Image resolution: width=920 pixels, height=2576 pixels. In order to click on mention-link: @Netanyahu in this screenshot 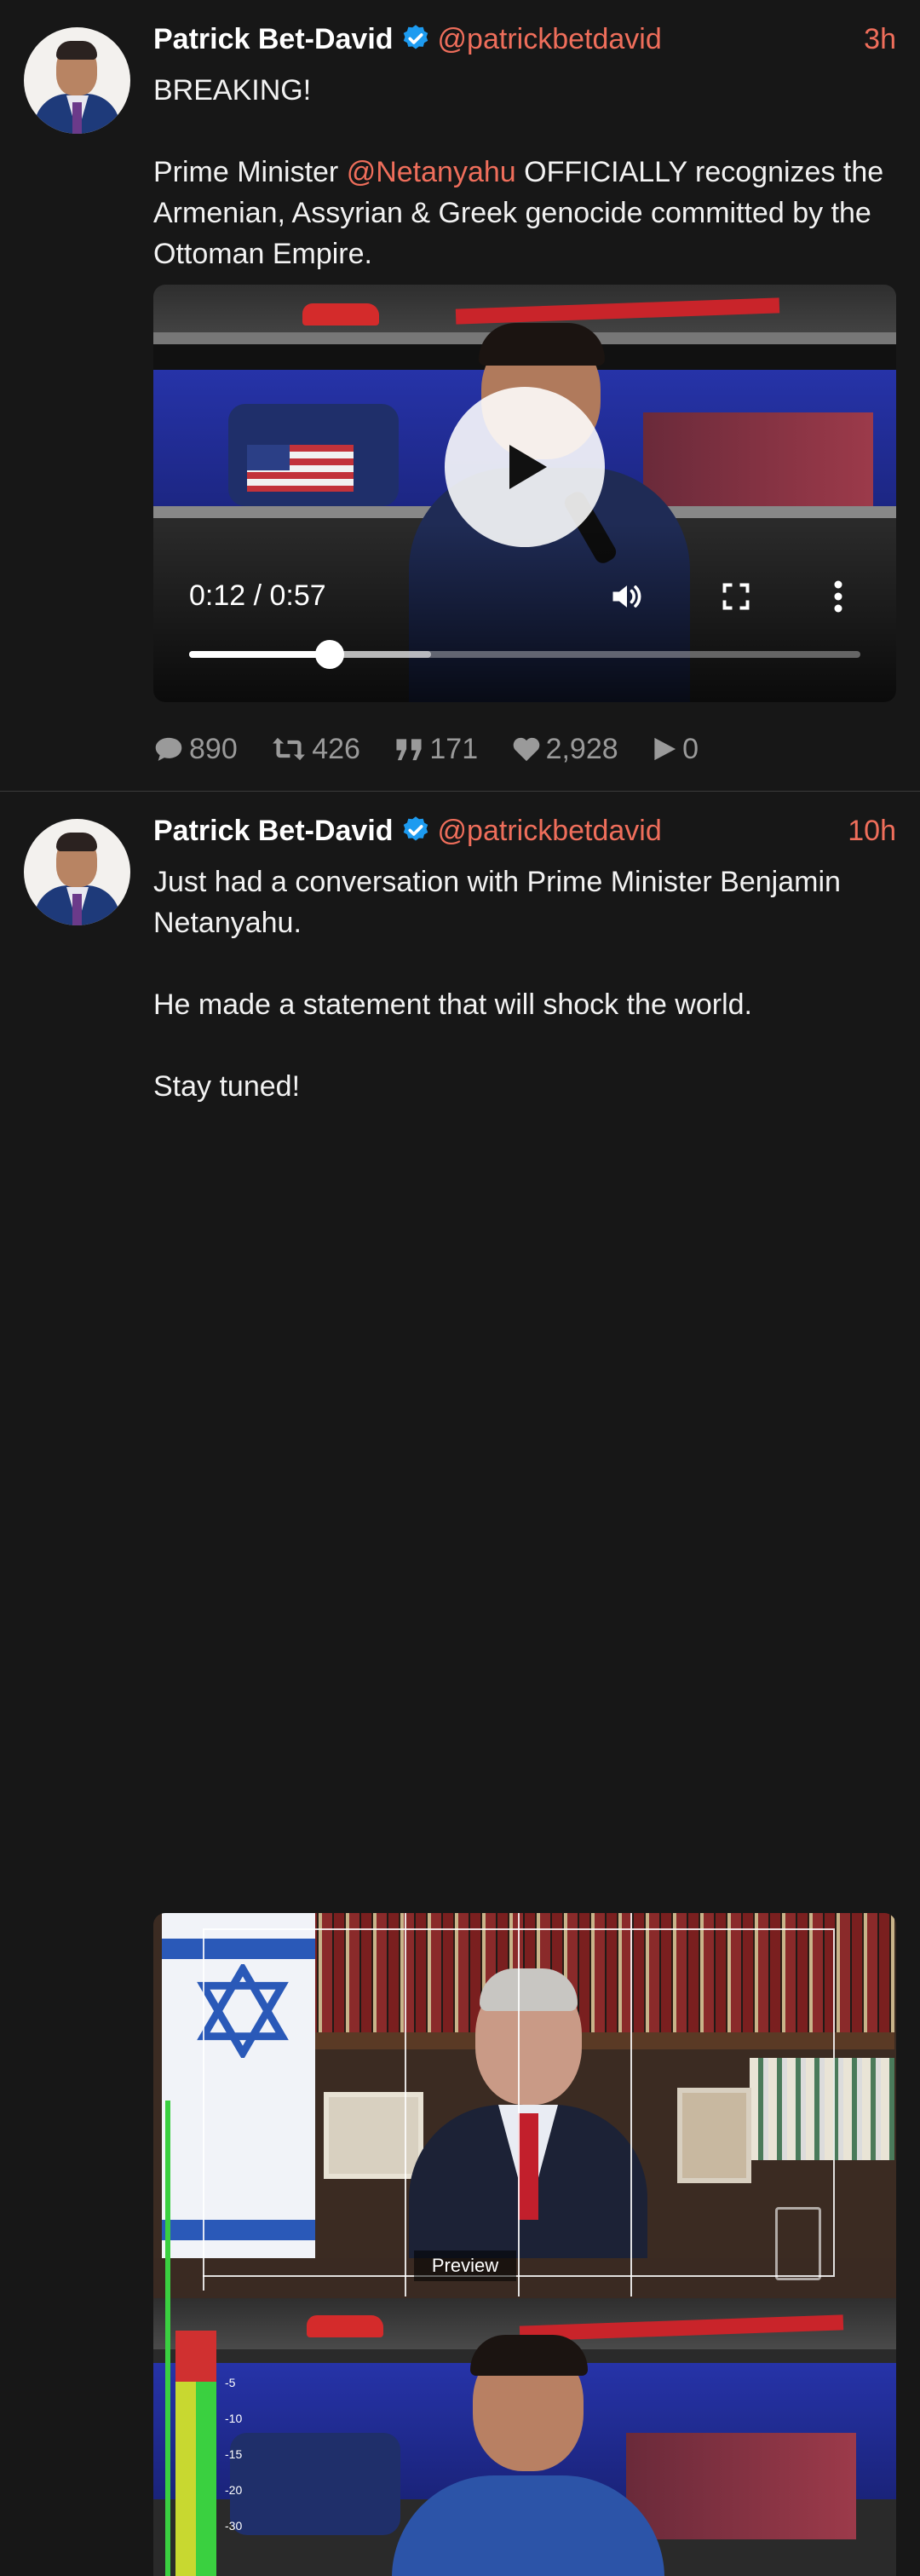, I will do `click(432, 172)`.